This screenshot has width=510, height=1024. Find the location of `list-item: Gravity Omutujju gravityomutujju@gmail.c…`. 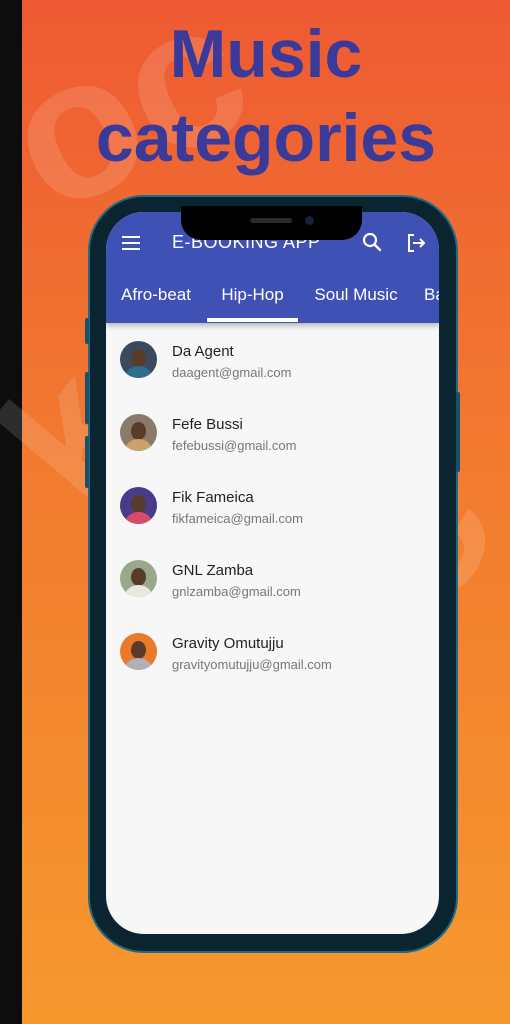

list-item: Gravity Omutujju gravityomutujju@gmail.c… is located at coordinates (272, 651).